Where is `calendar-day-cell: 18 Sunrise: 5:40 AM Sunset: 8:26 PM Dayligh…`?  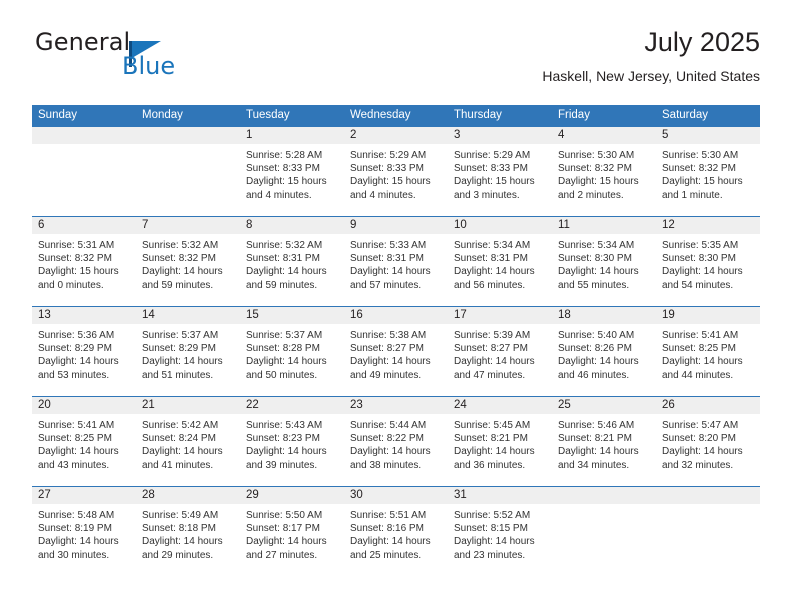 calendar-day-cell: 18 Sunrise: 5:40 AM Sunset: 8:26 PM Dayligh… is located at coordinates (604, 351).